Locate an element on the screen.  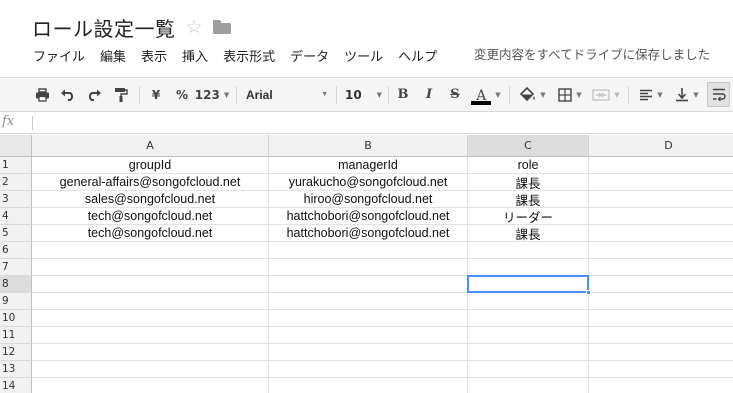
folder-icon is located at coordinates (221, 27).